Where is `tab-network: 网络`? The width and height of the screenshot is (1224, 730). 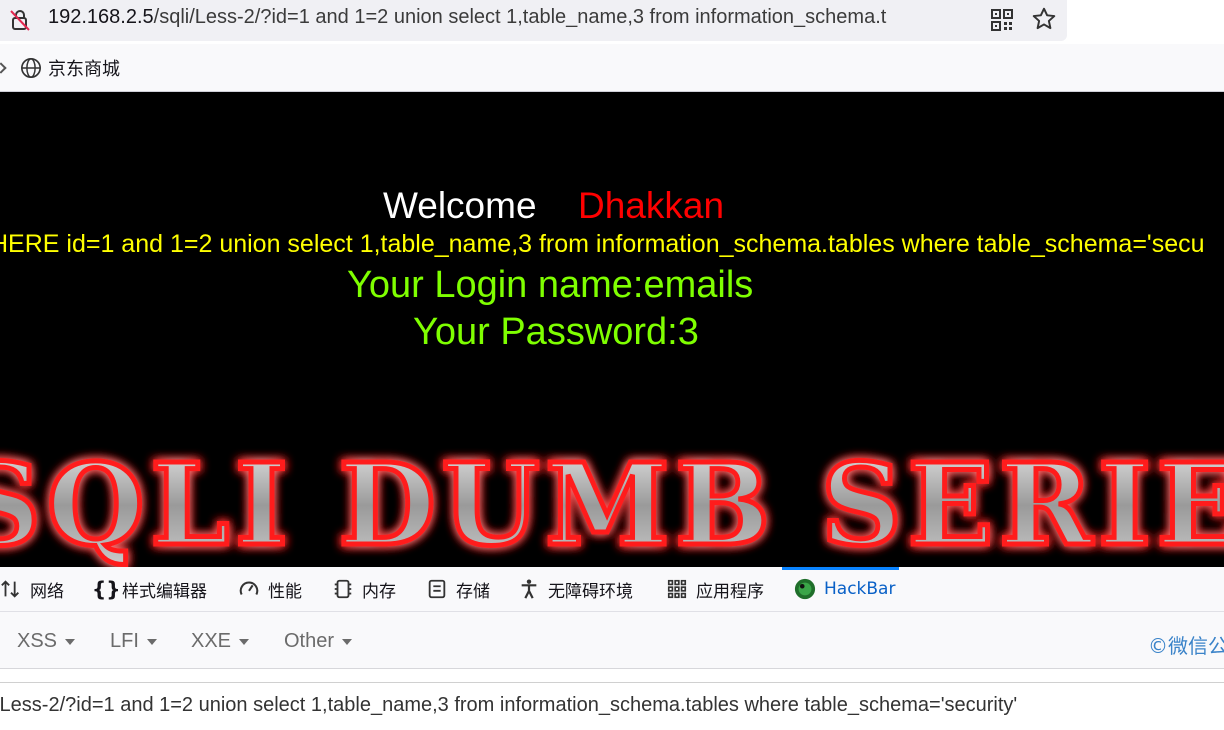 tab-network: 网络 is located at coordinates (32, 589).